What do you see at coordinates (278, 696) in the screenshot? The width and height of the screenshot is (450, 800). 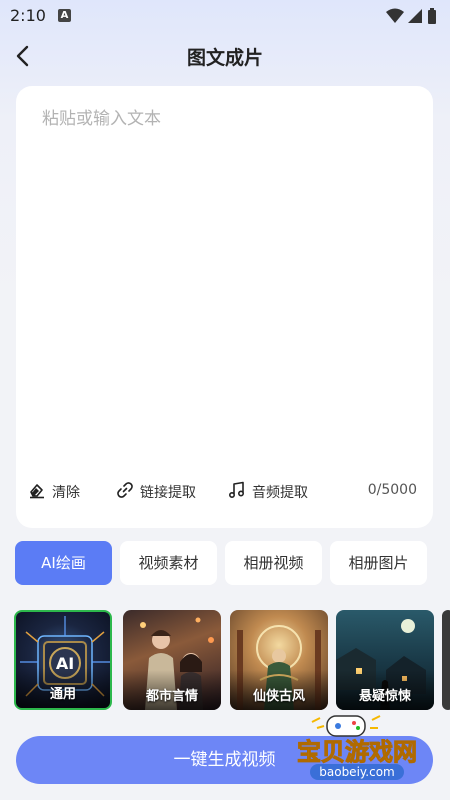 I see `style-card-label: 仙侠古风` at bounding box center [278, 696].